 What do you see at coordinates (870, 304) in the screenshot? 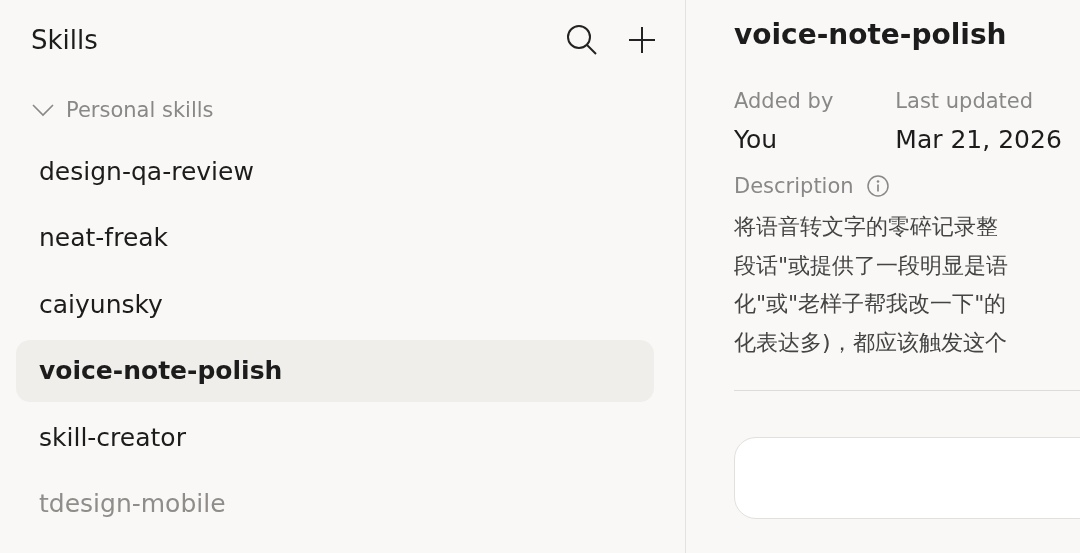
I see `description-line: 化"或"老样子帮我改一下"的` at bounding box center [870, 304].